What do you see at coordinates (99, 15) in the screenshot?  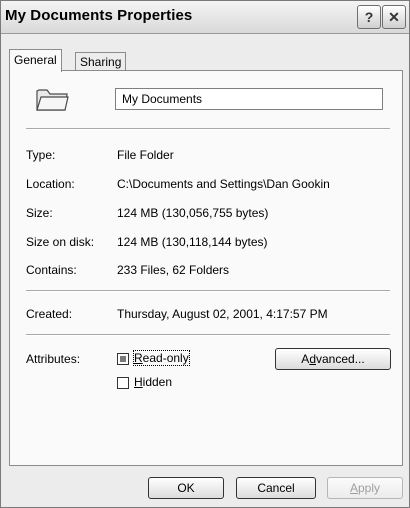 I see `window-title: My Documents Properties` at bounding box center [99, 15].